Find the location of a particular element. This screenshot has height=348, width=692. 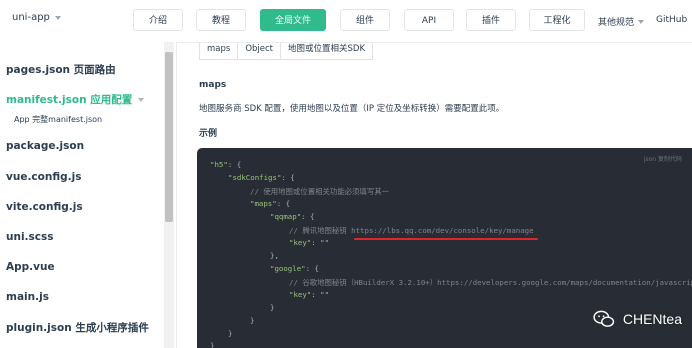

table-row: maps Object 地图或位置相关SDK is located at coordinates (286, 51).